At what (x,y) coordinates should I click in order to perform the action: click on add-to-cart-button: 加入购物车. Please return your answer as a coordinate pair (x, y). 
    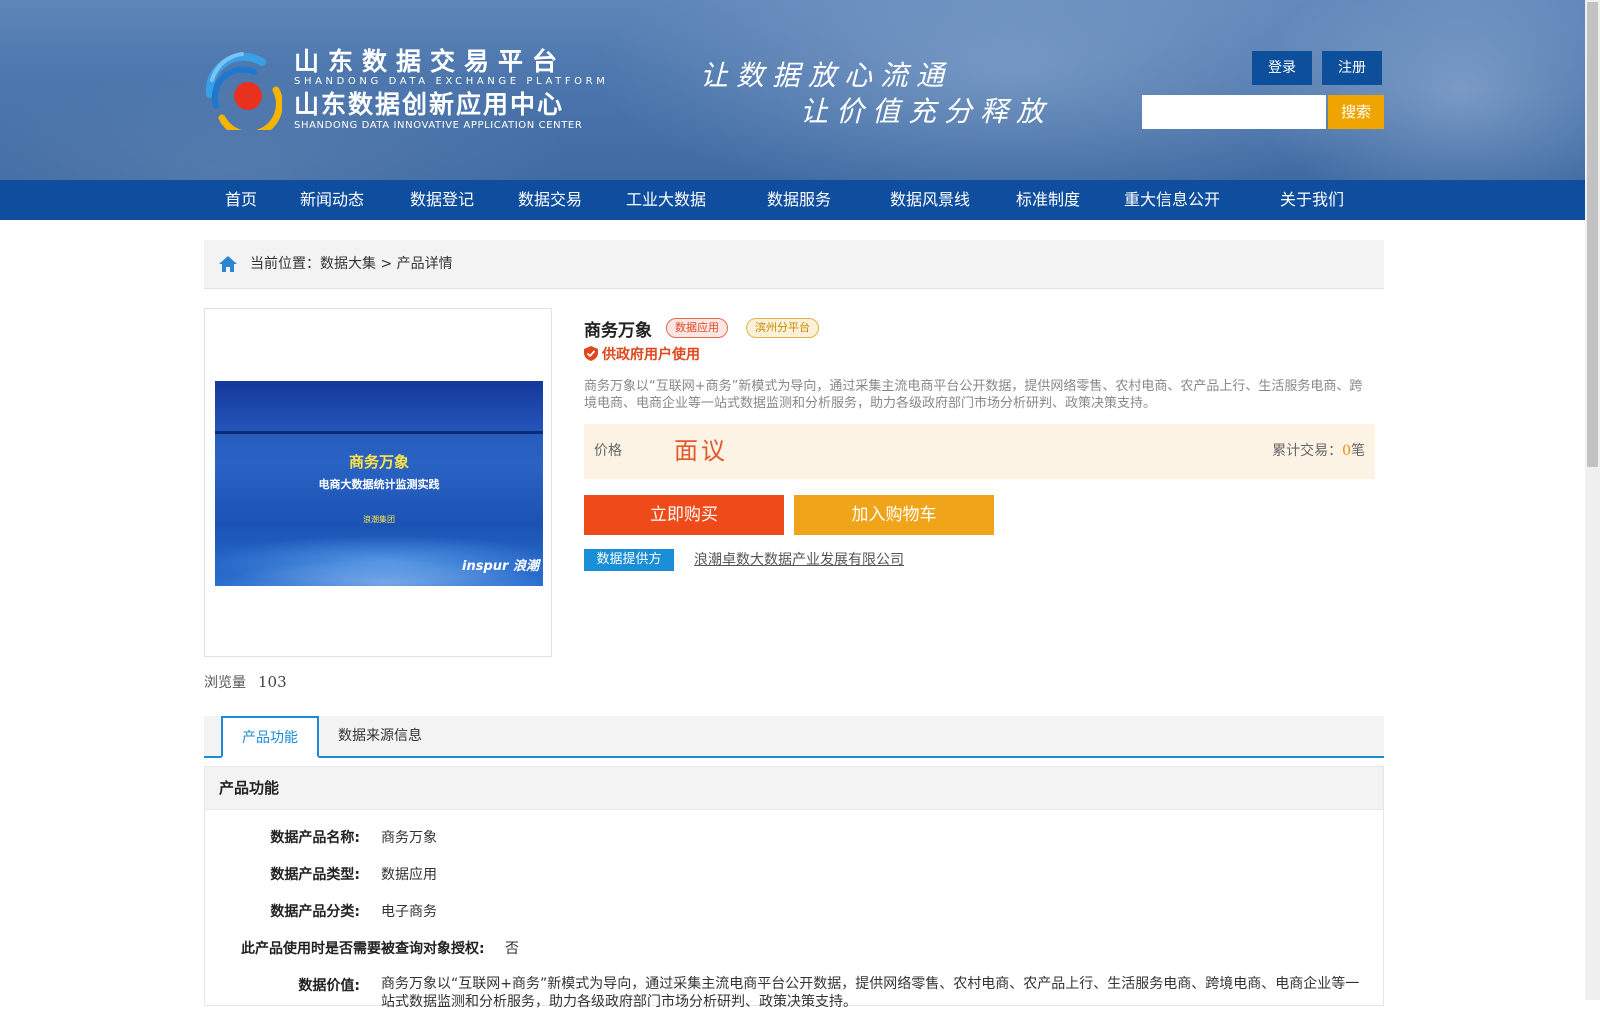
    Looking at the image, I should click on (894, 515).